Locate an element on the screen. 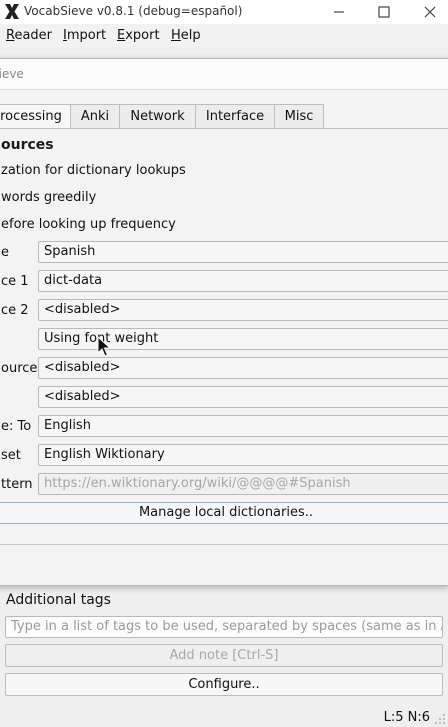 This screenshot has height=727, width=448. frequency-option: efore looking up frequency is located at coordinates (88, 224).